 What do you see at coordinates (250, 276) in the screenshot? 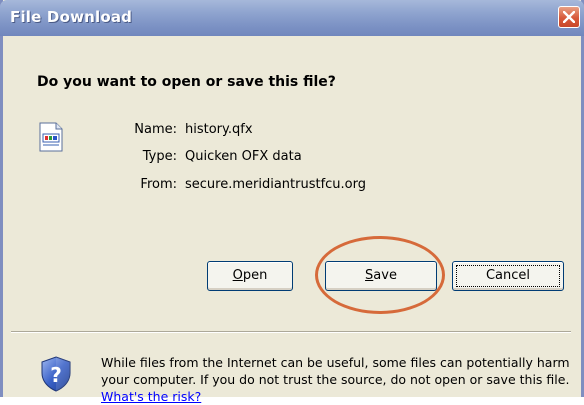
I see `open-button: Open` at bounding box center [250, 276].